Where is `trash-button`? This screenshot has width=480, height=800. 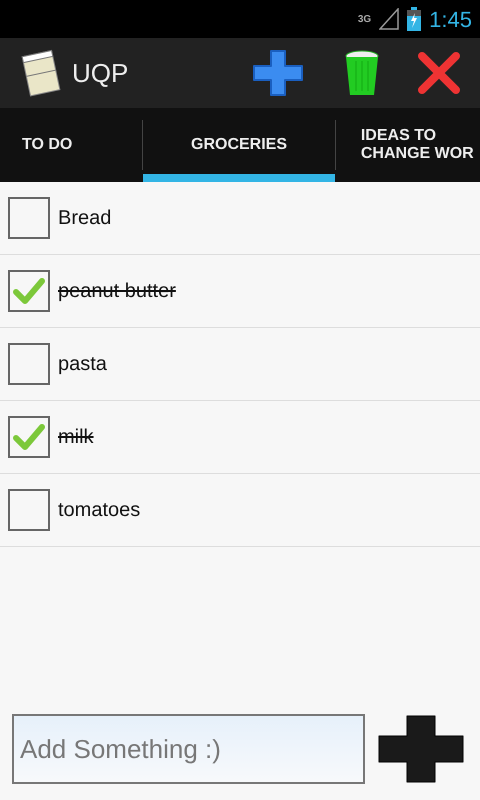
trash-button is located at coordinates (362, 73).